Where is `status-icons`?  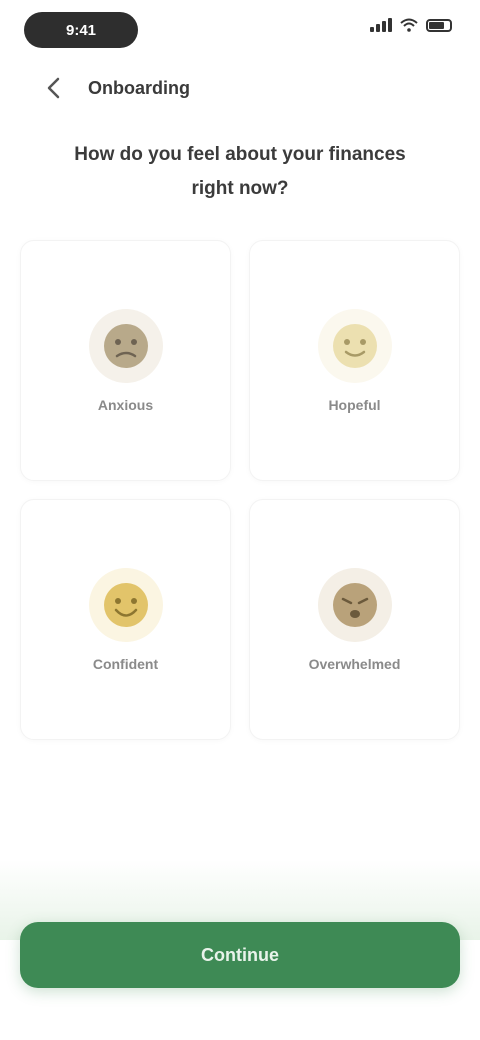
status-icons is located at coordinates (411, 25).